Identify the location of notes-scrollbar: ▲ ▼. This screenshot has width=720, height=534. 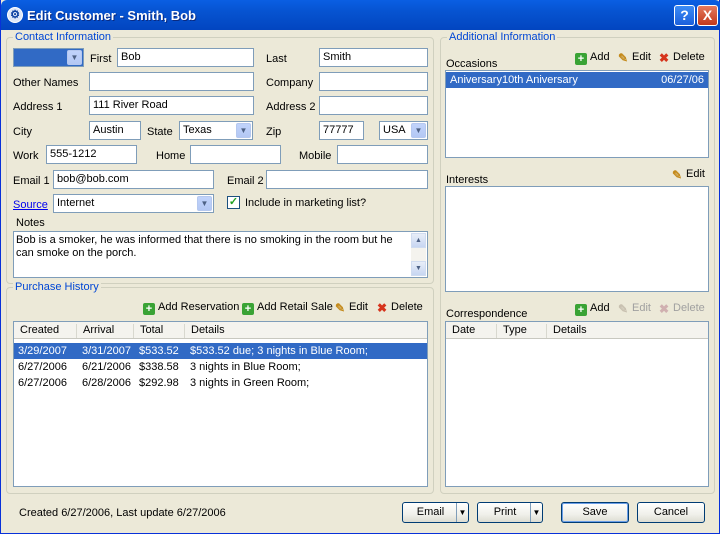
(418, 254).